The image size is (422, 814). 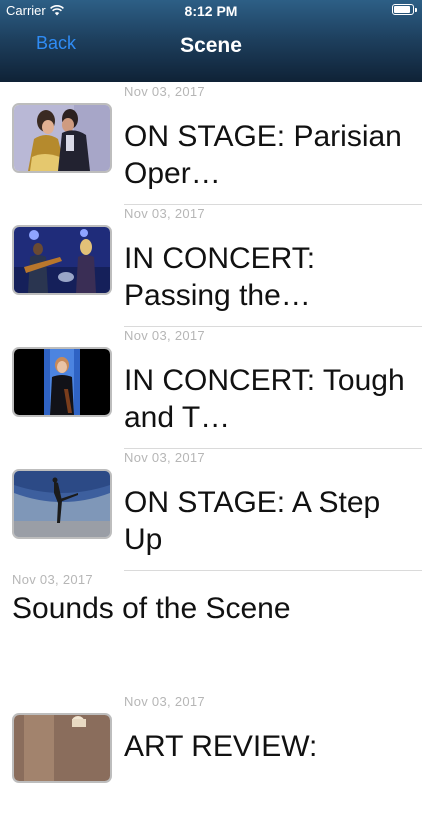 What do you see at coordinates (151, 608) in the screenshot?
I see `article-title: Sounds of the Scene` at bounding box center [151, 608].